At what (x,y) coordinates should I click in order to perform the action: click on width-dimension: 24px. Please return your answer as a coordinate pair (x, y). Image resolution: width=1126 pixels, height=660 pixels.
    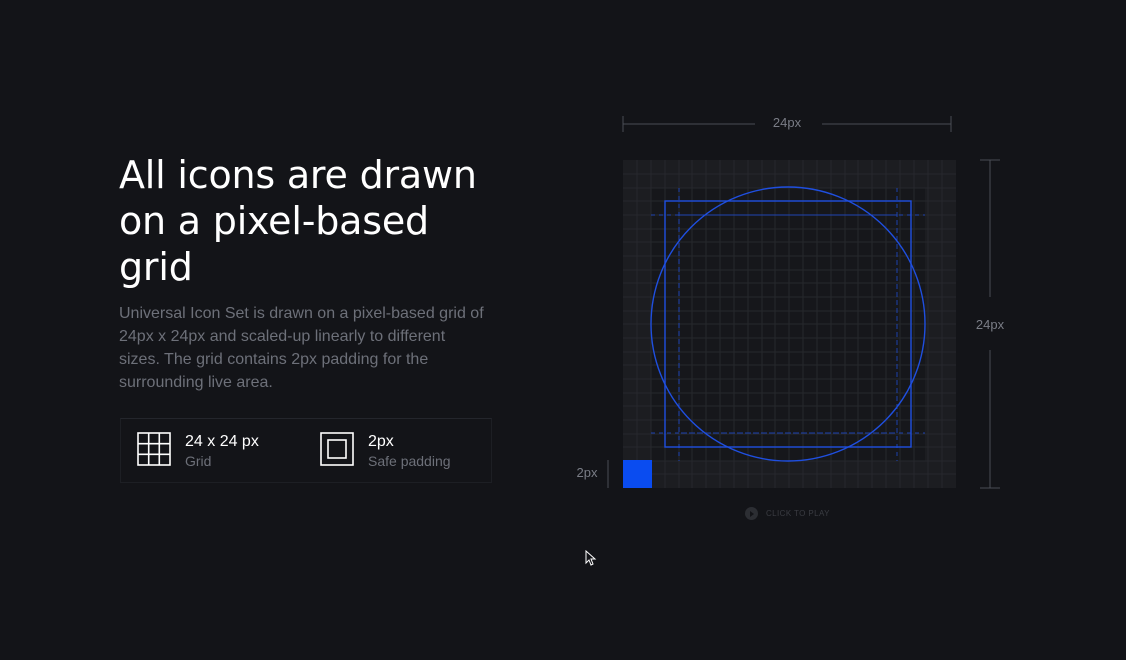
    Looking at the image, I should click on (787, 123).